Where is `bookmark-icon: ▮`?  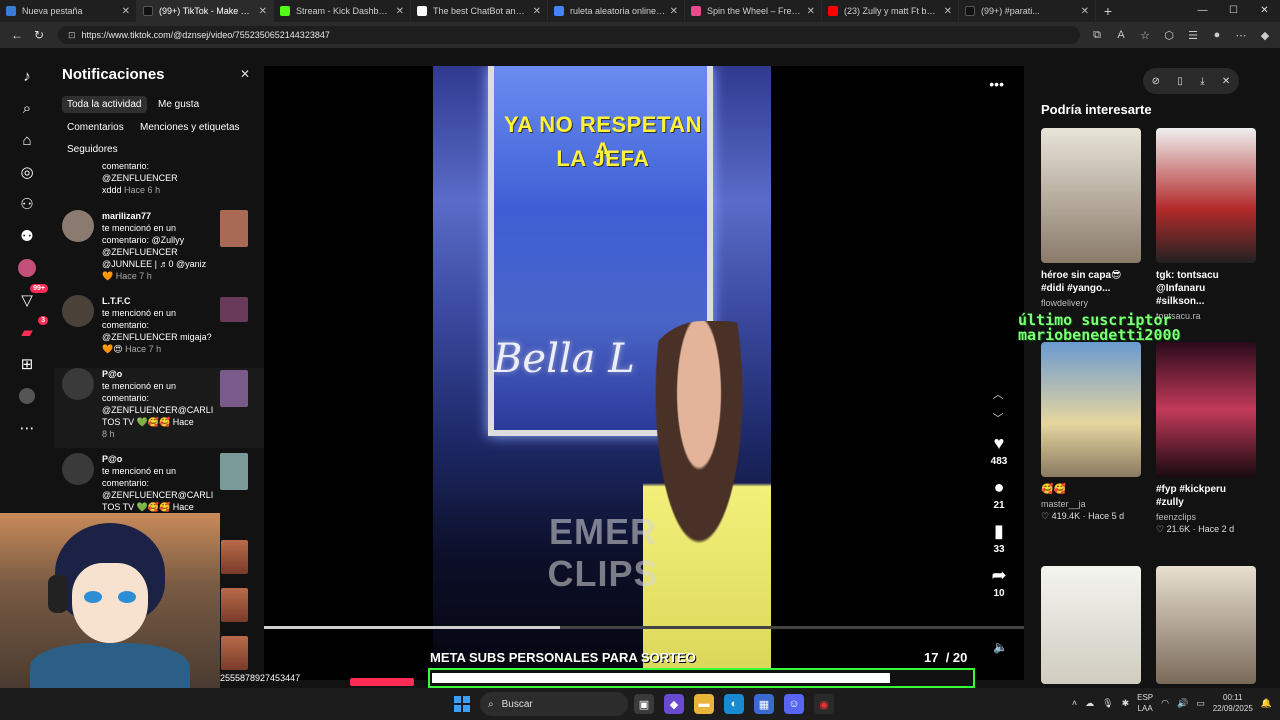
bookmark-icon: ▮ is located at coordinates (999, 531).